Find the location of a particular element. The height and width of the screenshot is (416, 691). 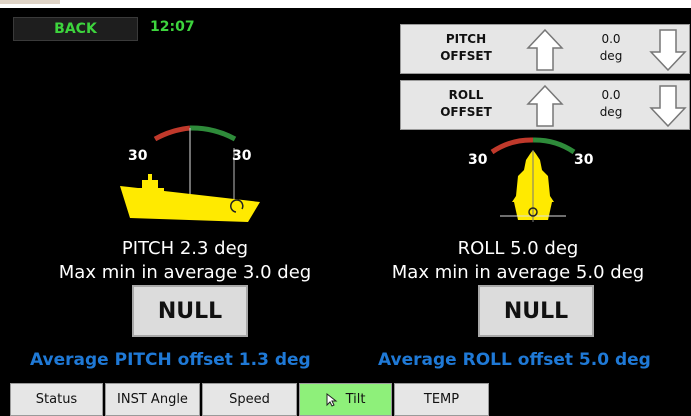

pitch-offset-down-arrow-icon is located at coordinates (668, 50).